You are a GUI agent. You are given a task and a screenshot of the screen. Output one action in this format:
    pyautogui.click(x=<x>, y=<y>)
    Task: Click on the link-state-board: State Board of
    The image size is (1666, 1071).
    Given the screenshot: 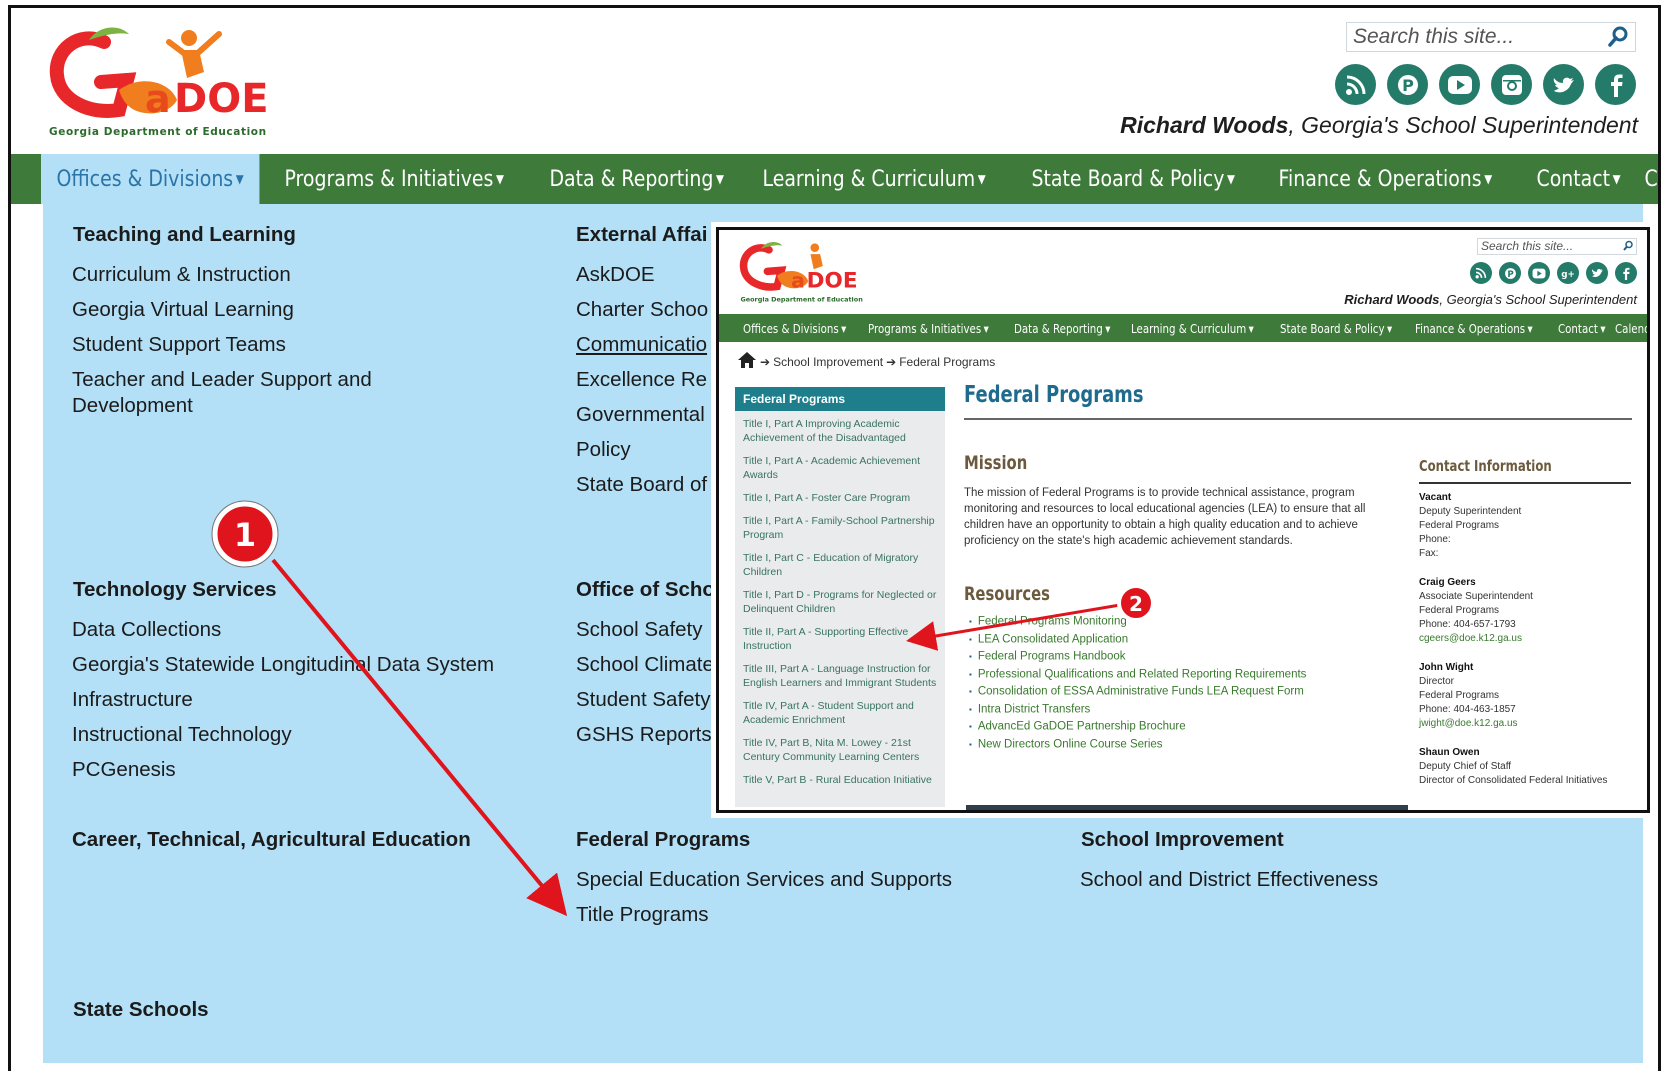 What is the action you would take?
    pyautogui.click(x=641, y=485)
    